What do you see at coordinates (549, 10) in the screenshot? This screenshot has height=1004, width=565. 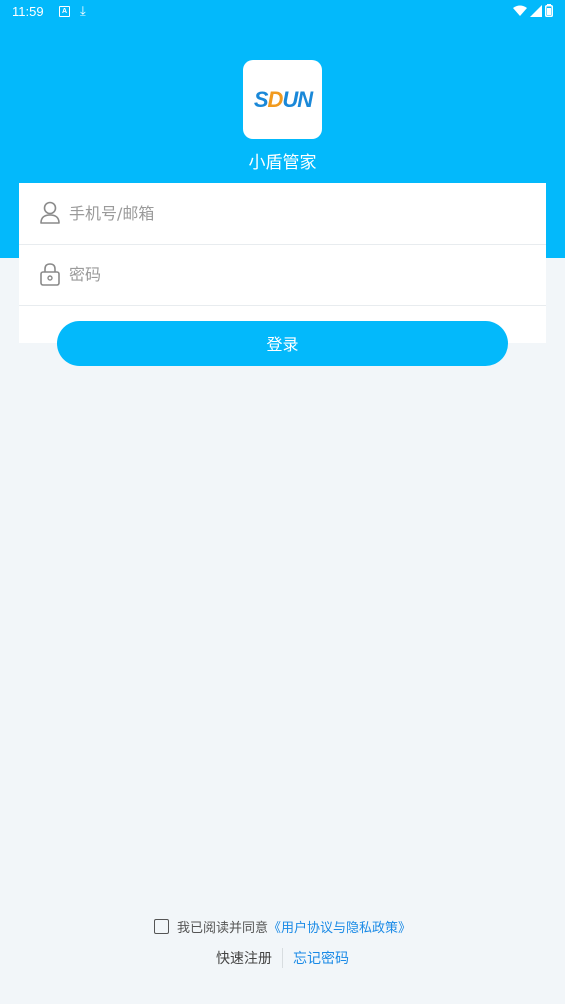 I see `battery-icon` at bounding box center [549, 10].